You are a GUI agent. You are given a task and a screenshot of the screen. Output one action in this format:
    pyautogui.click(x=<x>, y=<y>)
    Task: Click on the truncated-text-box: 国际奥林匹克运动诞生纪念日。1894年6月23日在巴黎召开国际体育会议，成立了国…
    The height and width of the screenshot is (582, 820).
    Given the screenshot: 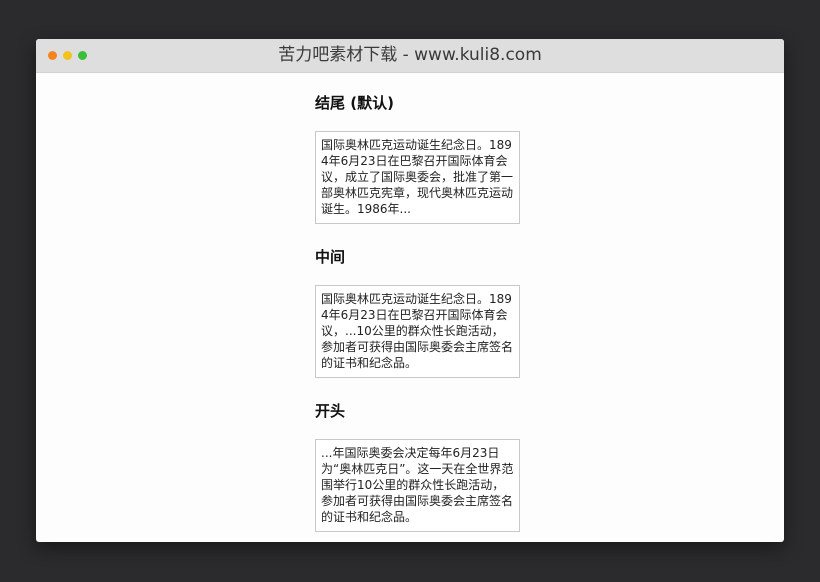 What is the action you would take?
    pyautogui.click(x=417, y=177)
    